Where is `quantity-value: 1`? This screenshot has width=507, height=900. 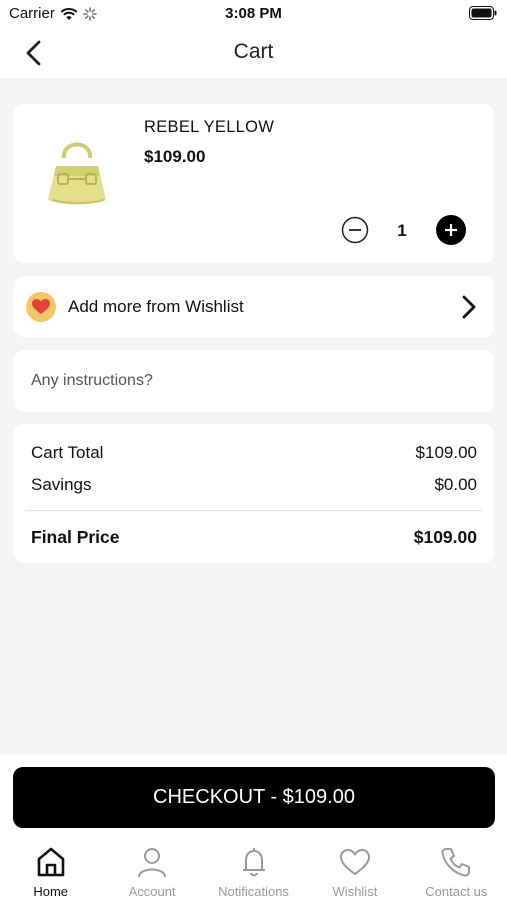 quantity-value: 1 is located at coordinates (402, 230).